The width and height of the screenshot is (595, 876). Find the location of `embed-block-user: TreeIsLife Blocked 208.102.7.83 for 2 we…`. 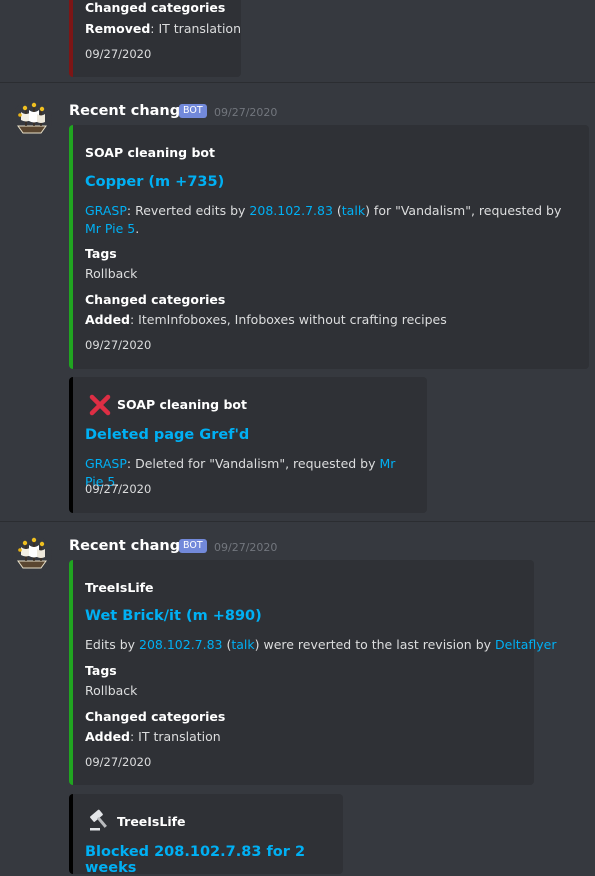

embed-block-user: TreeIsLife Blocked 208.102.7.83 for 2 we… is located at coordinates (206, 835).